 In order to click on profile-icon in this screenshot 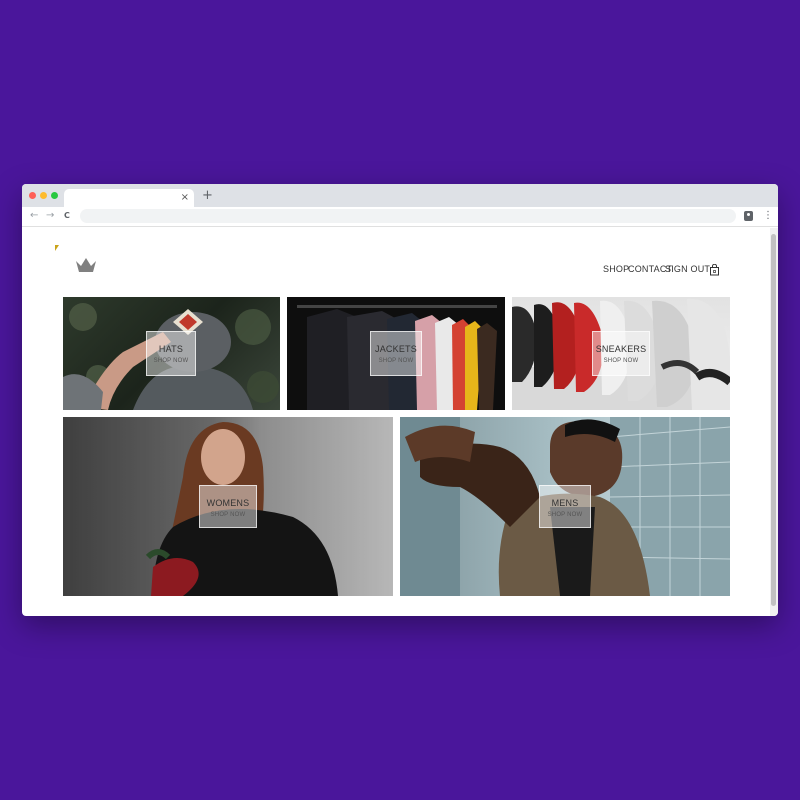, I will do `click(748, 216)`.